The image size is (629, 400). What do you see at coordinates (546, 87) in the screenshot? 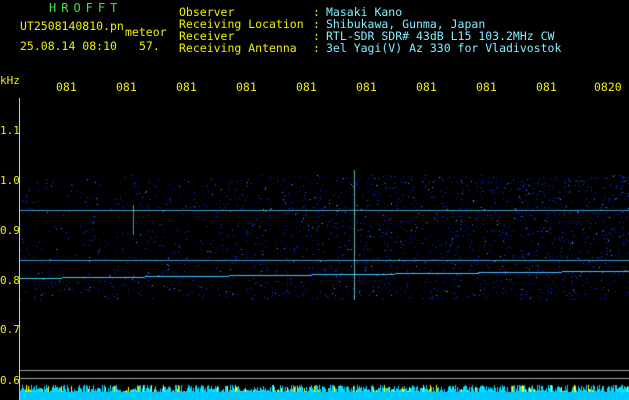
I see `time-tick-9: 081` at bounding box center [546, 87].